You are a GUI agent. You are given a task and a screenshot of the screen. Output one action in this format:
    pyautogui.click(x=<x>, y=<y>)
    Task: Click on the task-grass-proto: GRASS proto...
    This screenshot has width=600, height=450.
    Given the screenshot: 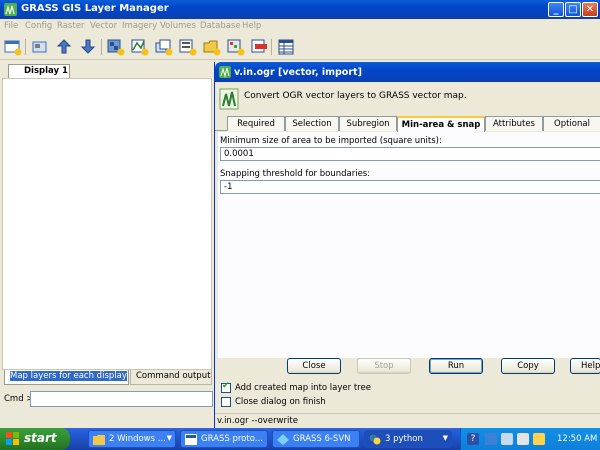 What is the action you would take?
    pyautogui.click(x=224, y=439)
    